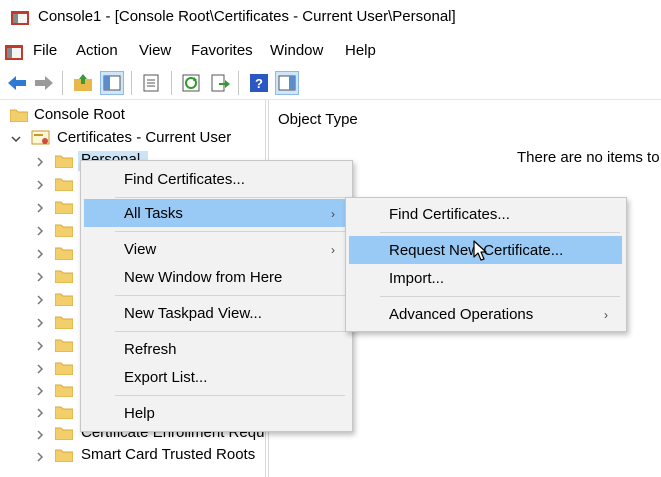  What do you see at coordinates (20, 18) in the screenshot?
I see `mmc-app-icon` at bounding box center [20, 18].